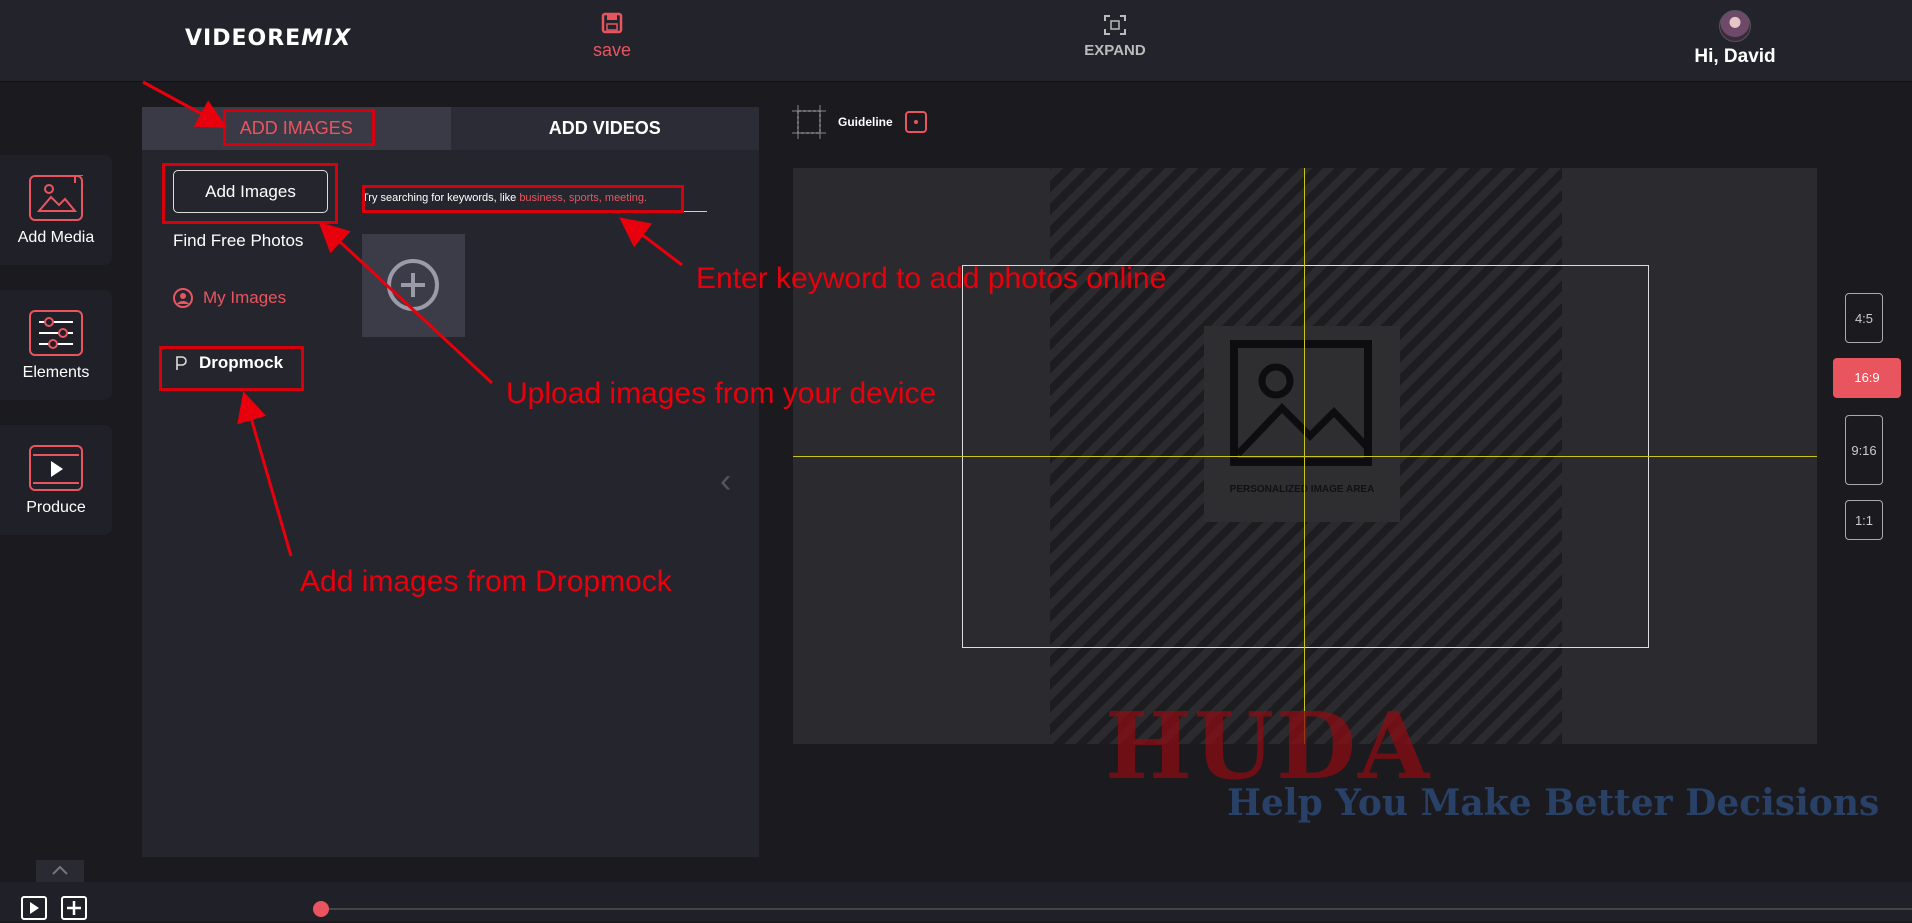 The image size is (1912, 923). Describe the element at coordinates (265, 474) in the screenshot. I see `arrow-to-dropmock` at that location.